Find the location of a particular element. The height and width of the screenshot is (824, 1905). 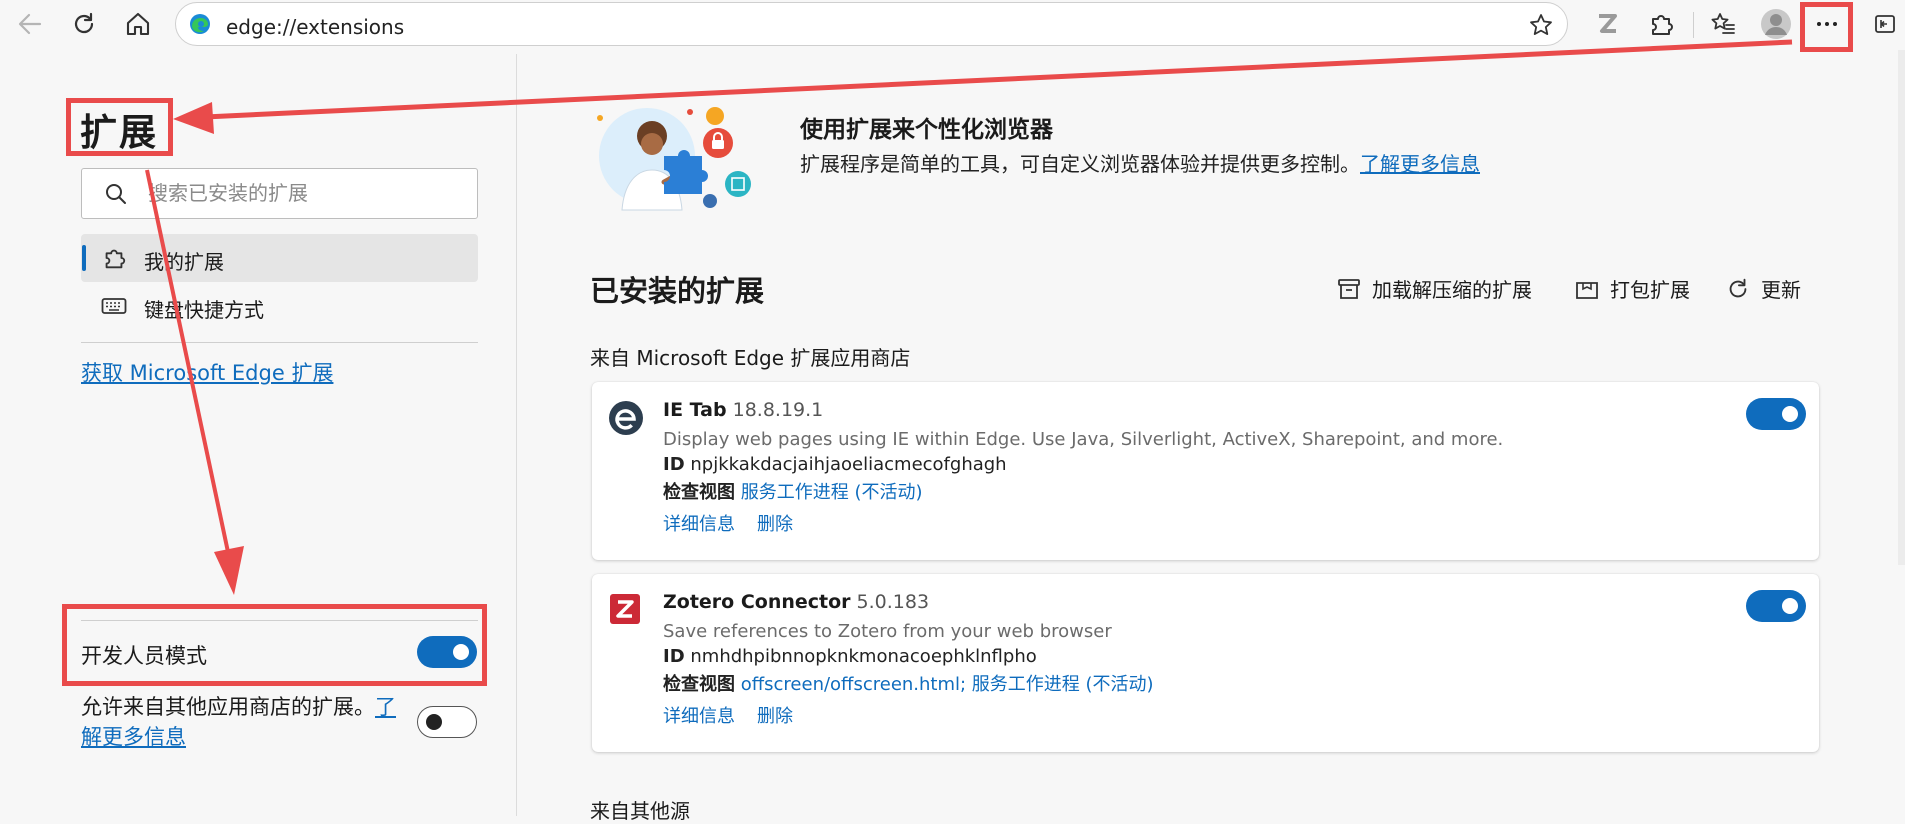

inspect-views-link: 服务工作进程 (不活动) is located at coordinates (832, 492).